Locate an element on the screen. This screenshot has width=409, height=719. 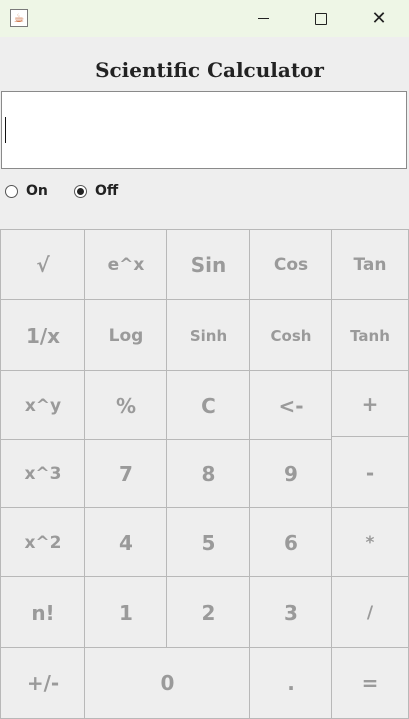
on-radio: On is located at coordinates (26, 191).